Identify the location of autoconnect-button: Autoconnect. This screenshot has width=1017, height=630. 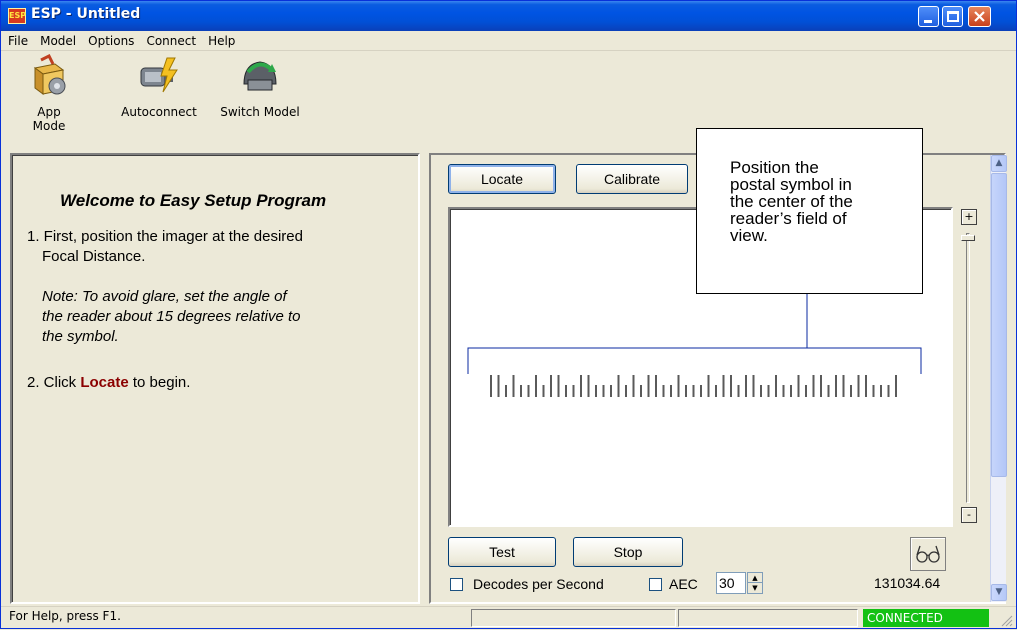
(159, 86).